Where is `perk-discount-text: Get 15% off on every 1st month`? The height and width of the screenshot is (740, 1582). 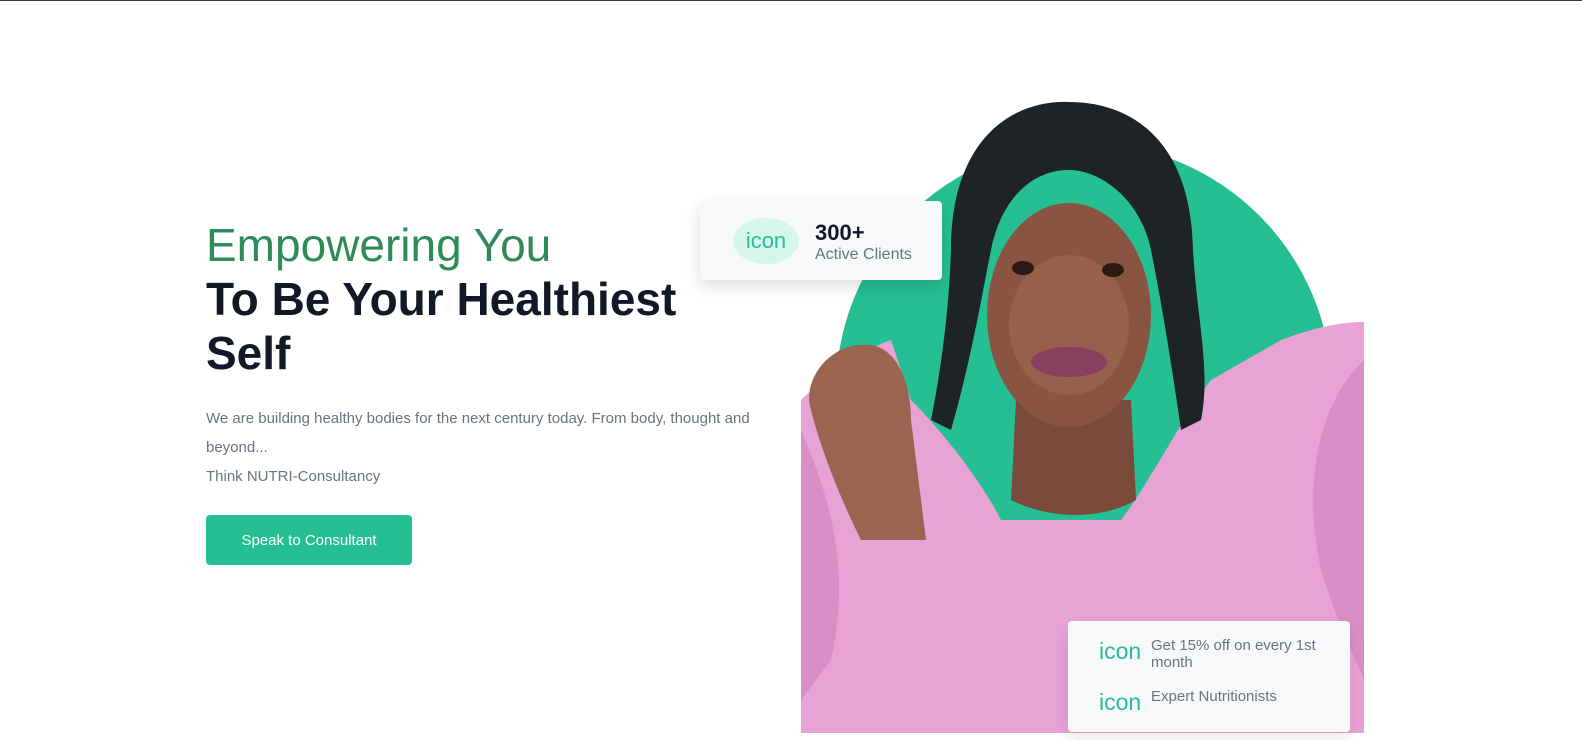
perk-discount-text: Get 15% off on every 1st month is located at coordinates (1233, 654).